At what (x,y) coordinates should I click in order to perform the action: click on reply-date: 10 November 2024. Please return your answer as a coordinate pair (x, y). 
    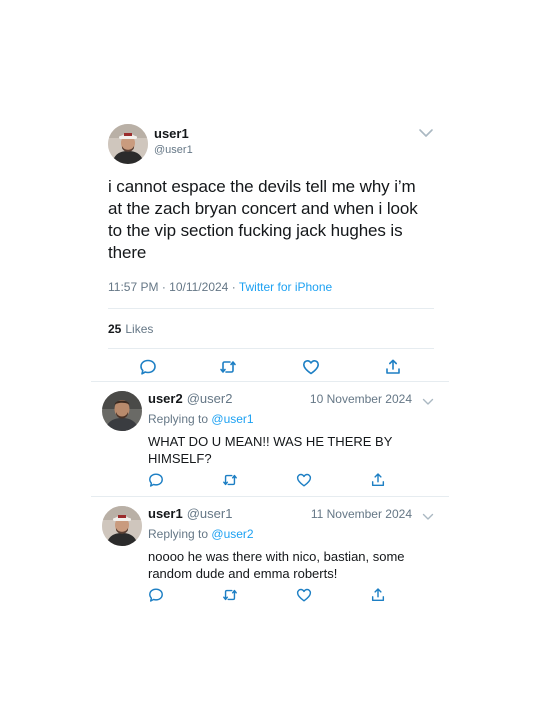
    Looking at the image, I should click on (360, 399).